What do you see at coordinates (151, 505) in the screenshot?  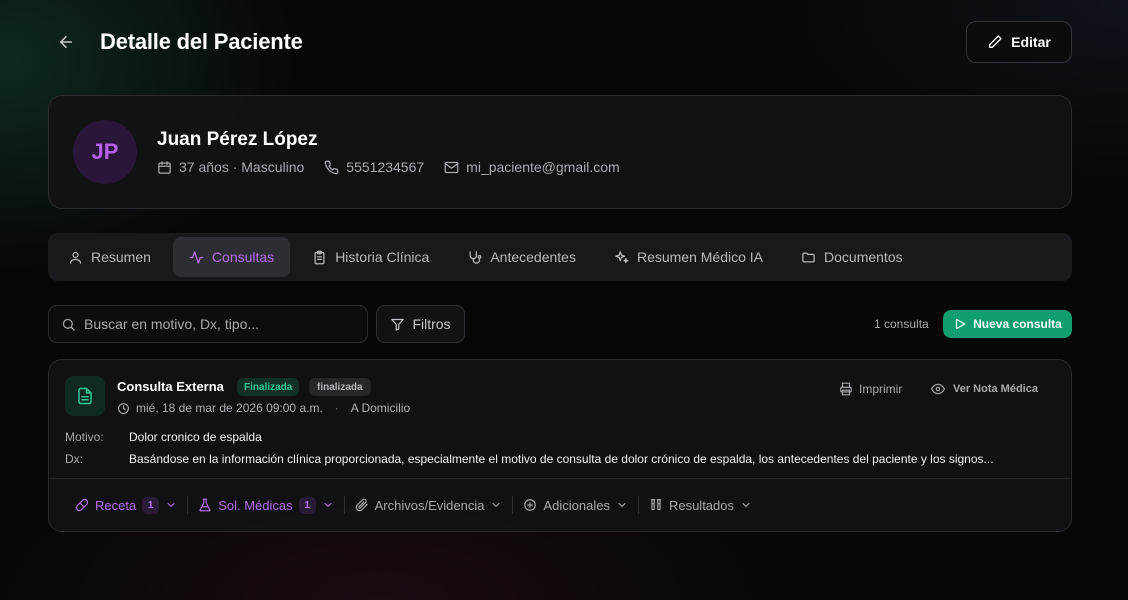 I see `receta-count-badge: 1` at bounding box center [151, 505].